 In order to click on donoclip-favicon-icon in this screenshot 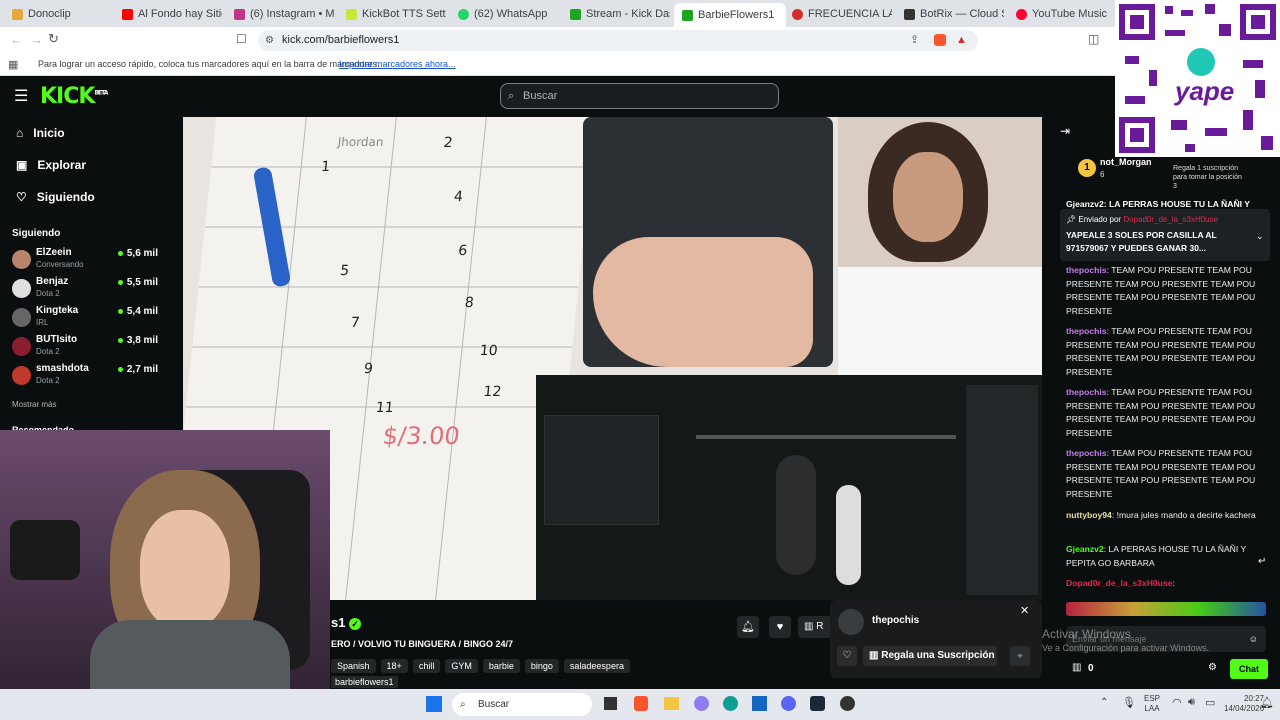, I will do `click(17, 14)`.